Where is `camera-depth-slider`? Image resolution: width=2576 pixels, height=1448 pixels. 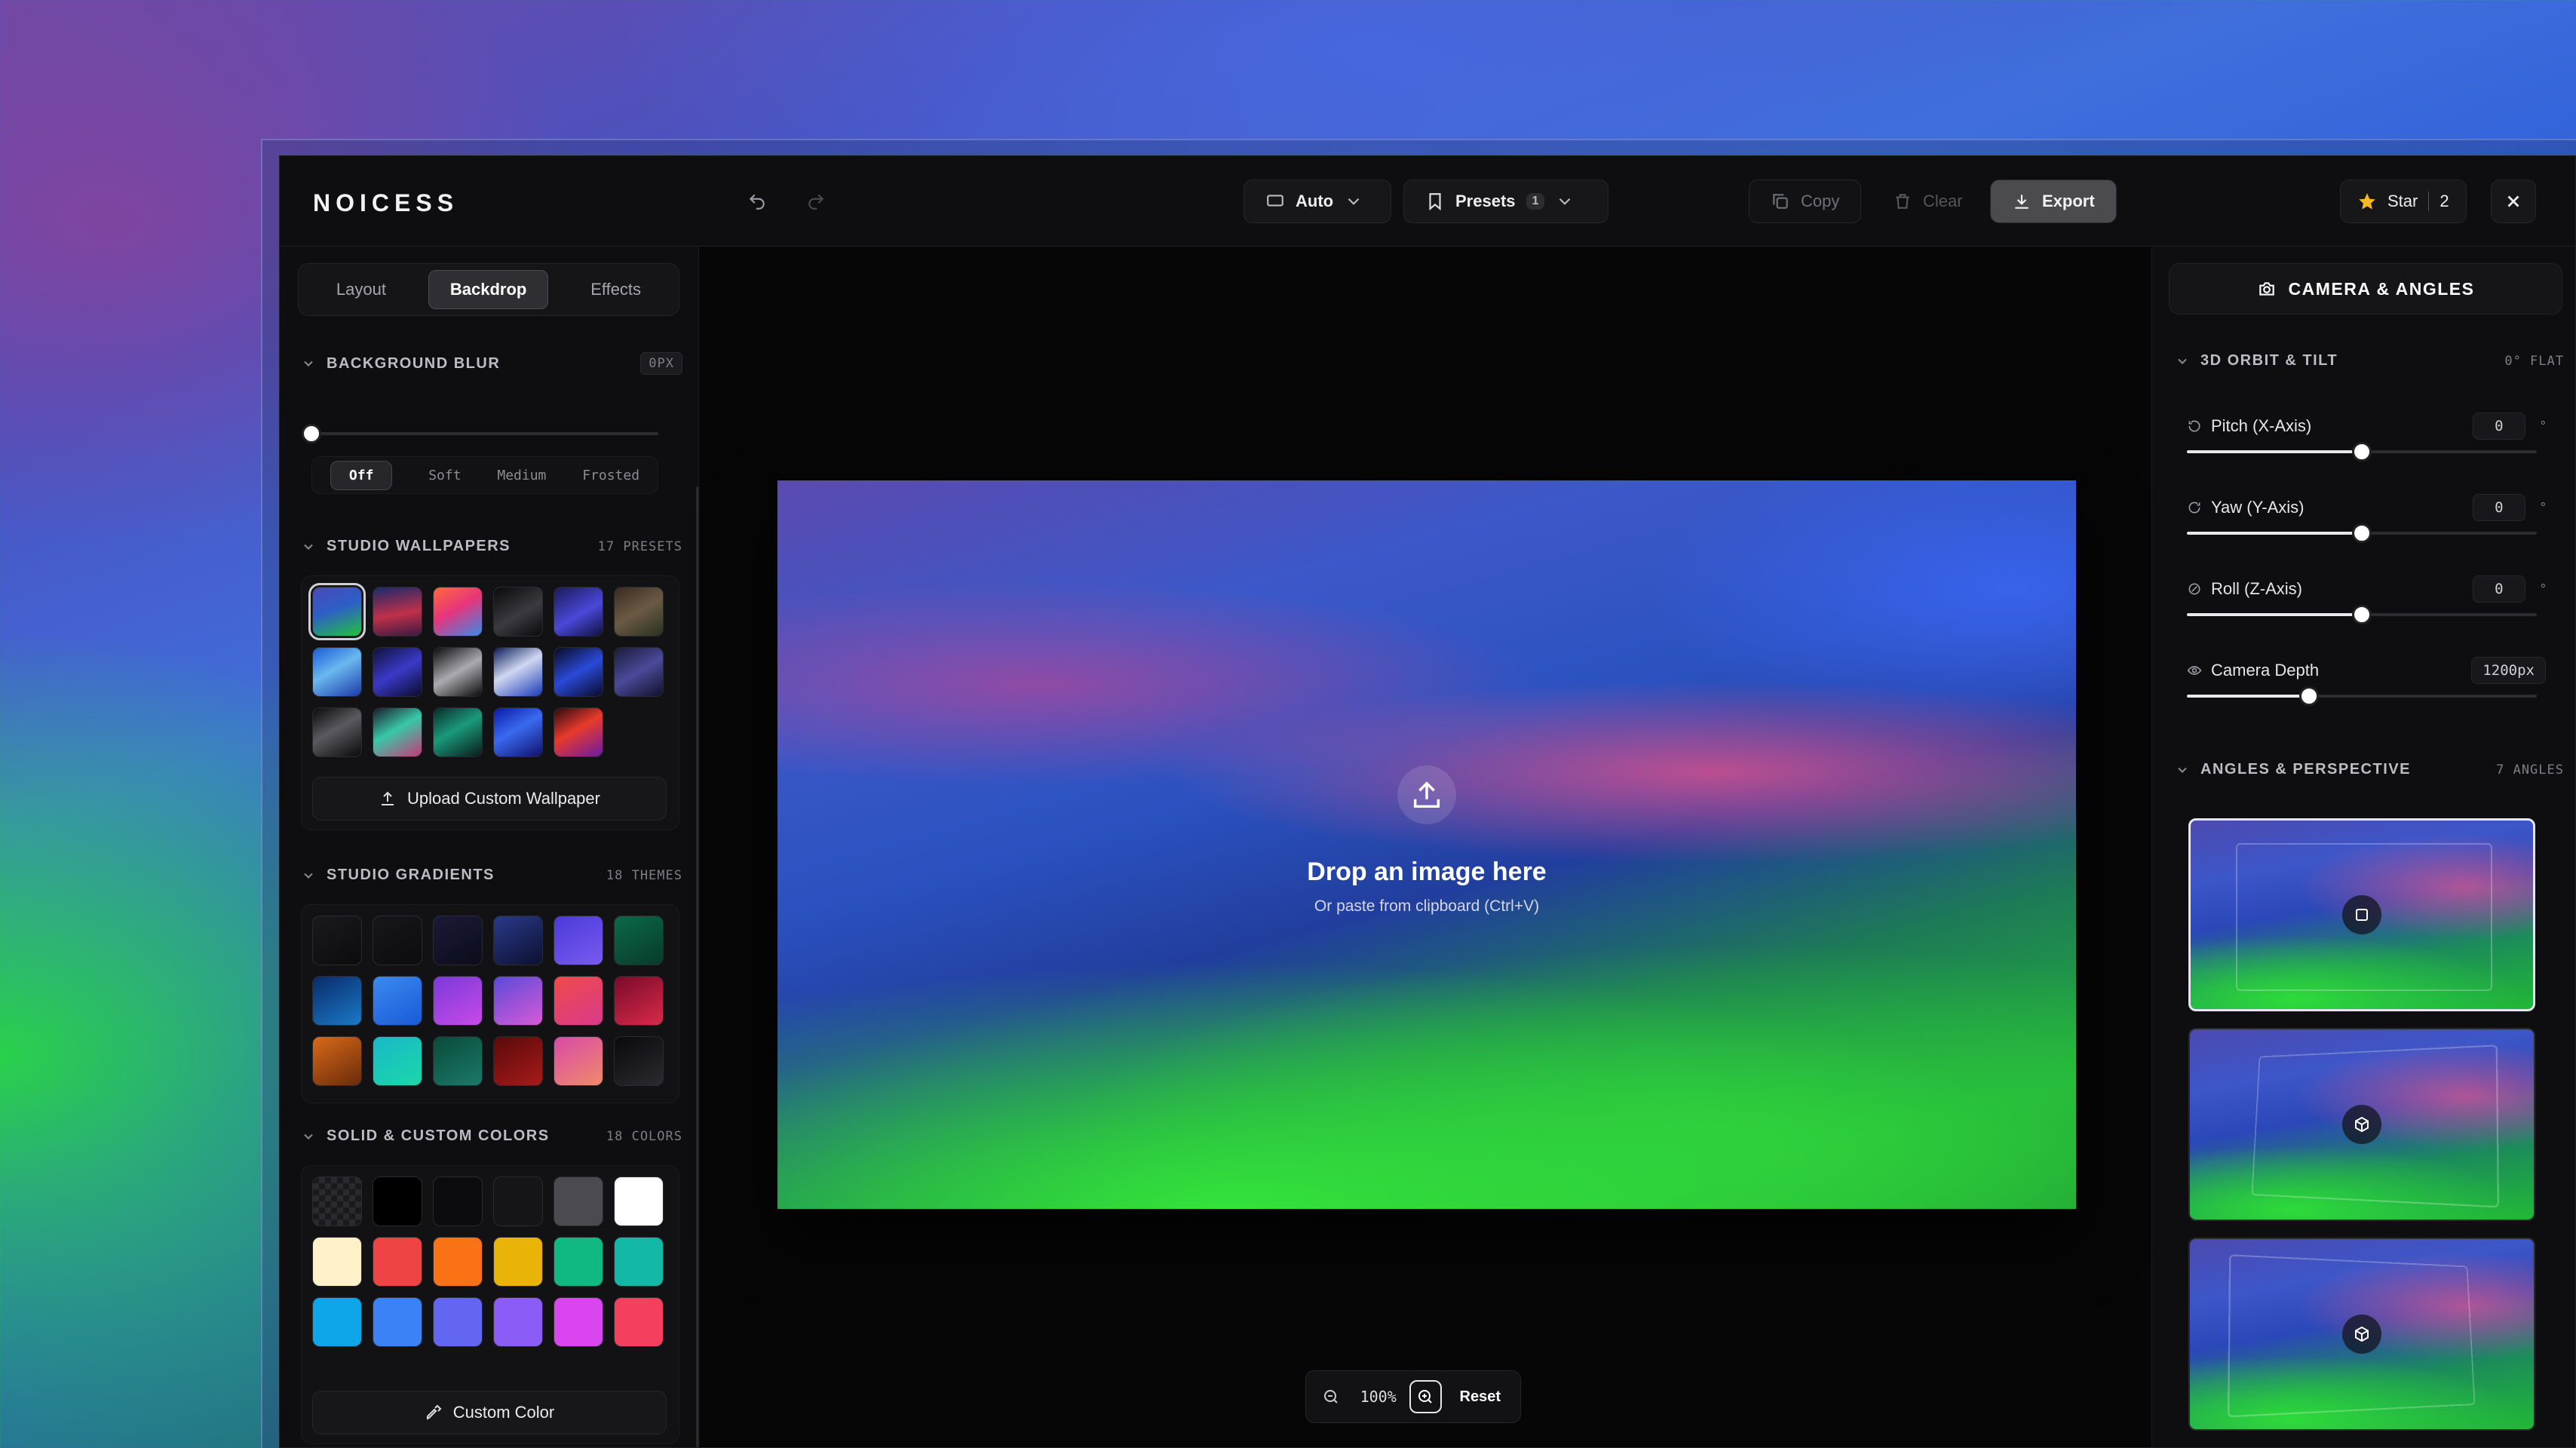
camera-depth-slider is located at coordinates (2362, 696).